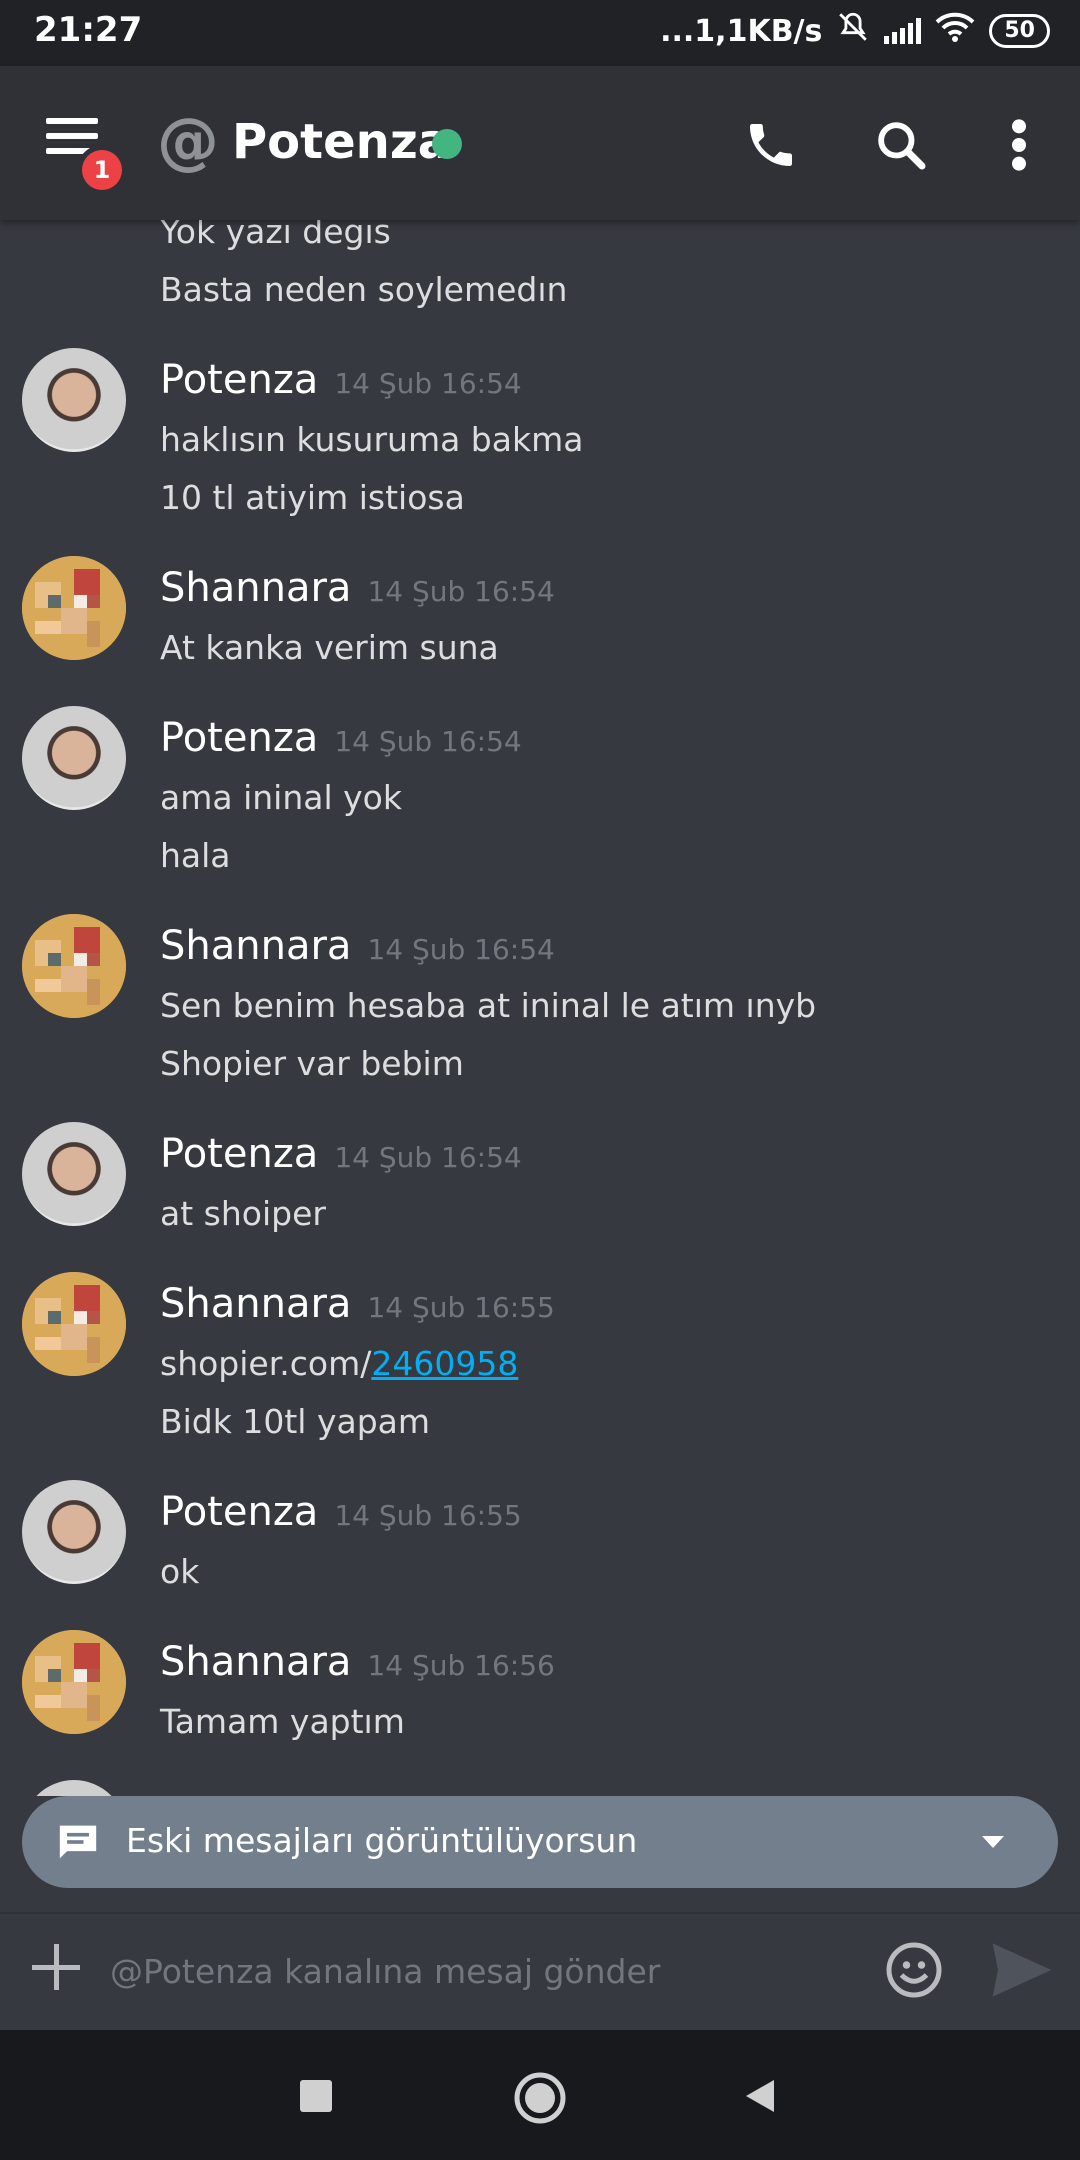  What do you see at coordinates (364, 289) in the screenshot?
I see `message-text: Basta neden soylemedın` at bounding box center [364, 289].